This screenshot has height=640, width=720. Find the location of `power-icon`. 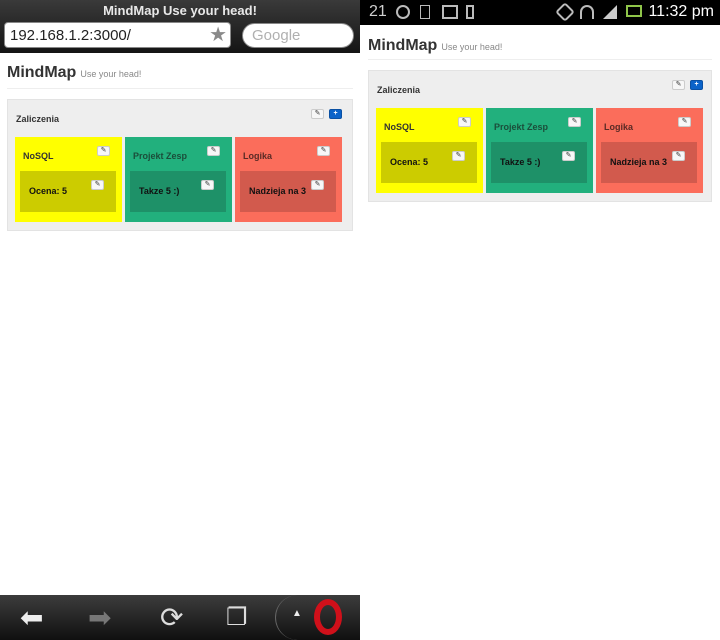

power-icon is located at coordinates (403, 12).